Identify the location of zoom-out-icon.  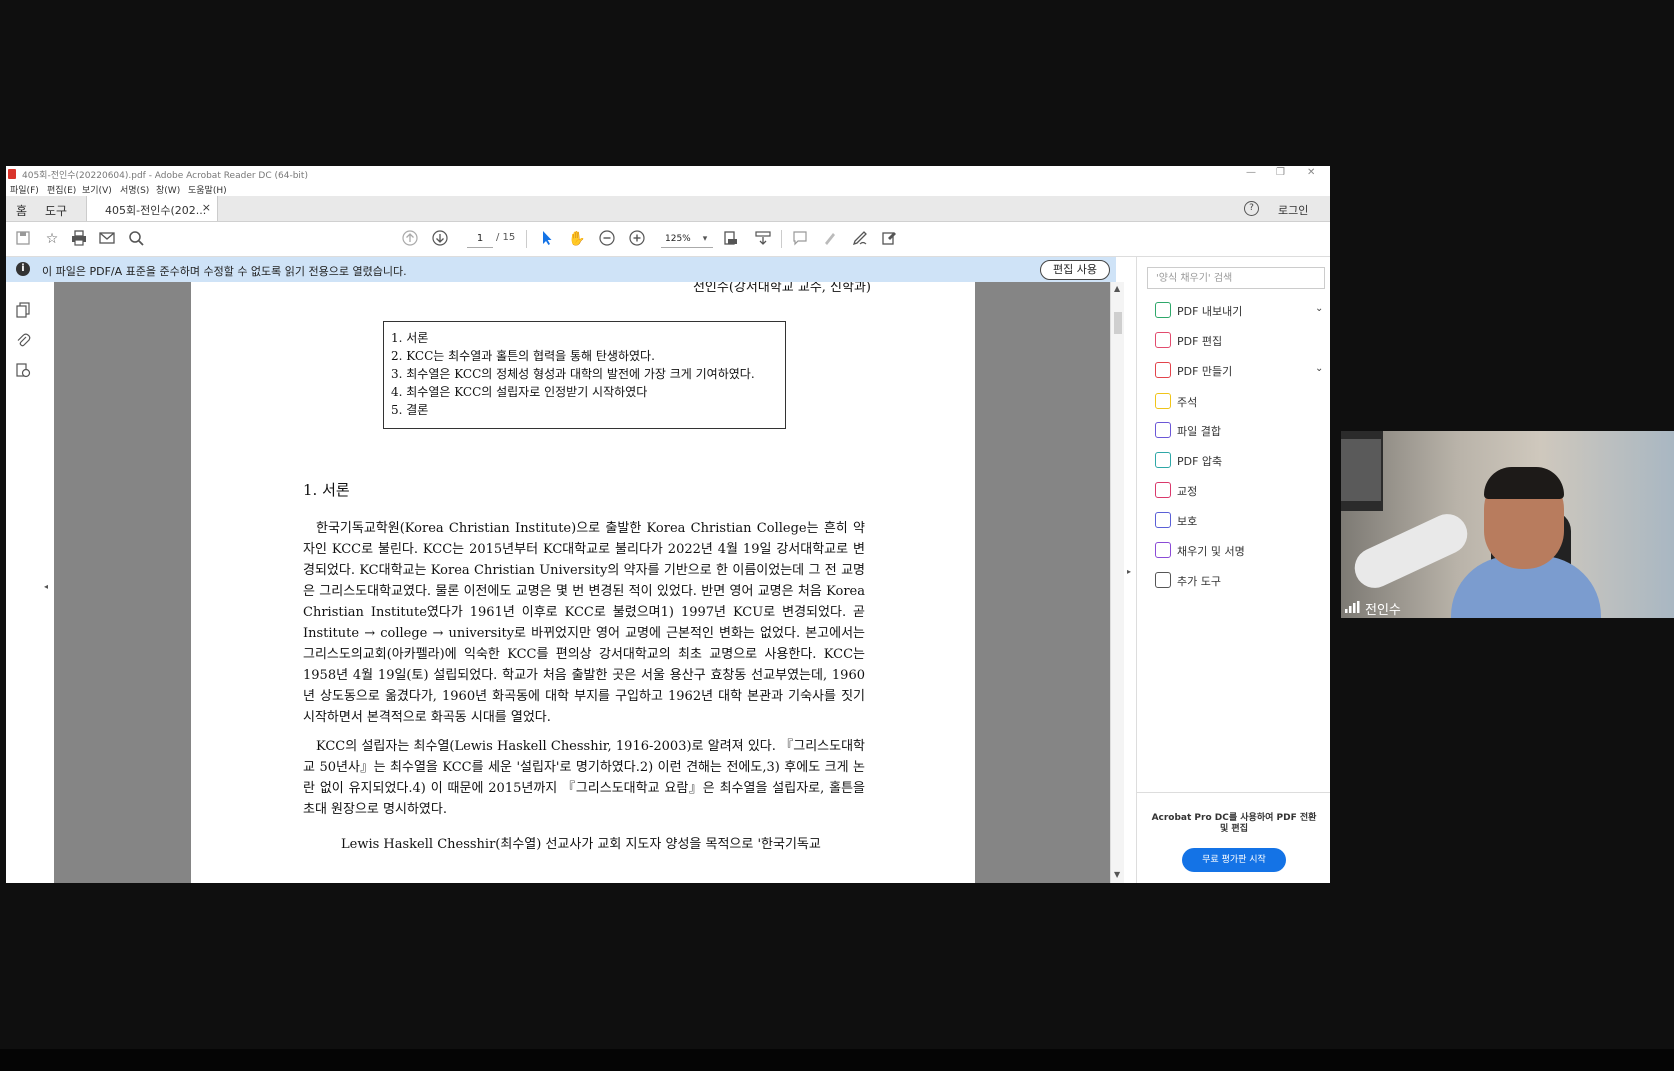
(607, 239).